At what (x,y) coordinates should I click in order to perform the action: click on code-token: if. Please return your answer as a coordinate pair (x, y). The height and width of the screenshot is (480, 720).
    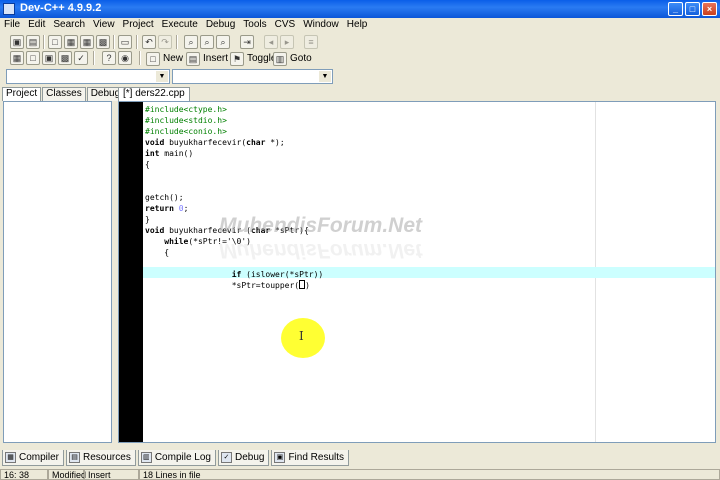
    Looking at the image, I should click on (236, 274).